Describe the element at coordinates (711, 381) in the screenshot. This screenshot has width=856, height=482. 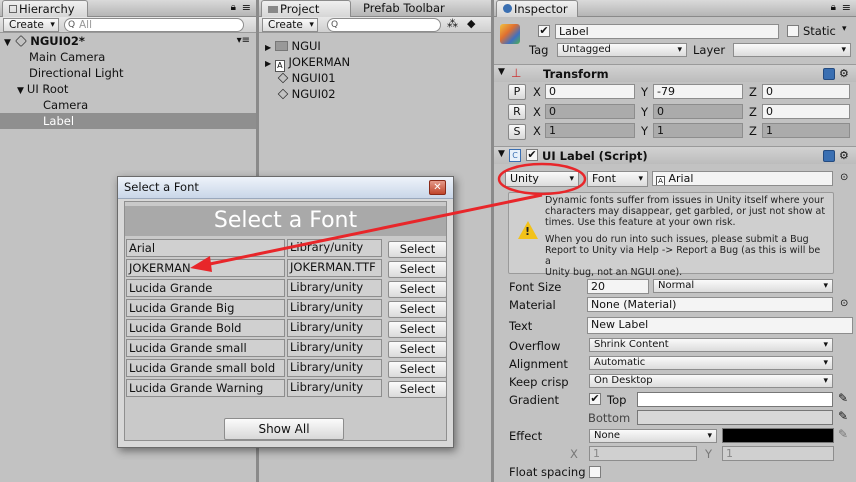
I see `keep-crisp-dropdown: On Desktop` at that location.